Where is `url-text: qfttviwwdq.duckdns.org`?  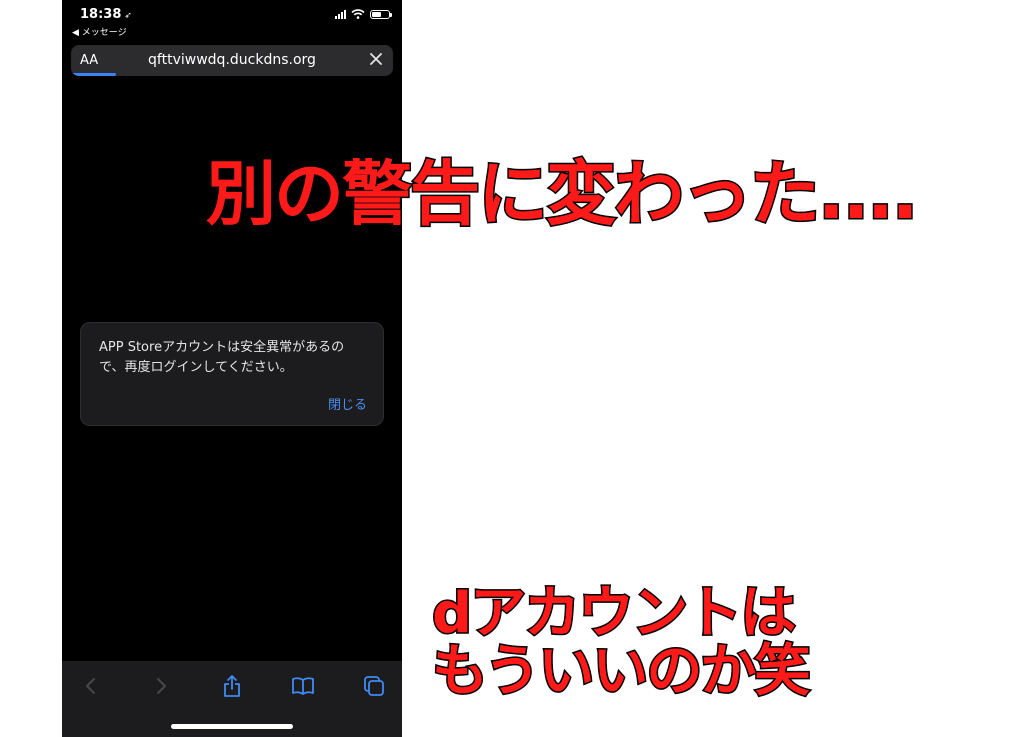
url-text: qfttviwwdq.duckdns.org is located at coordinates (232, 60).